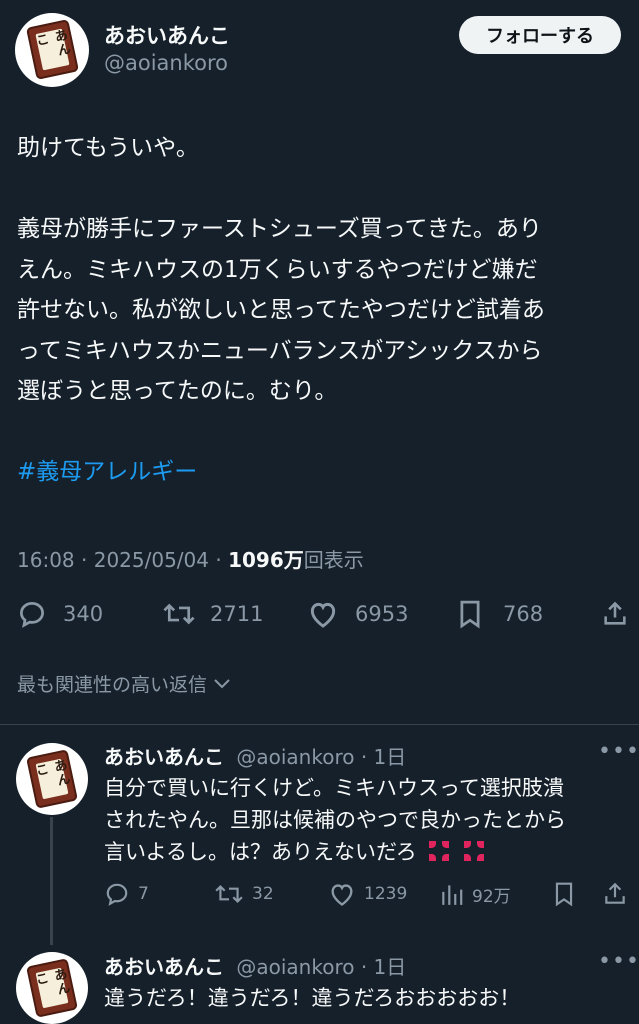 The width and height of the screenshot is (639, 1024). I want to click on author-name: あおいあんこ, so click(167, 35).